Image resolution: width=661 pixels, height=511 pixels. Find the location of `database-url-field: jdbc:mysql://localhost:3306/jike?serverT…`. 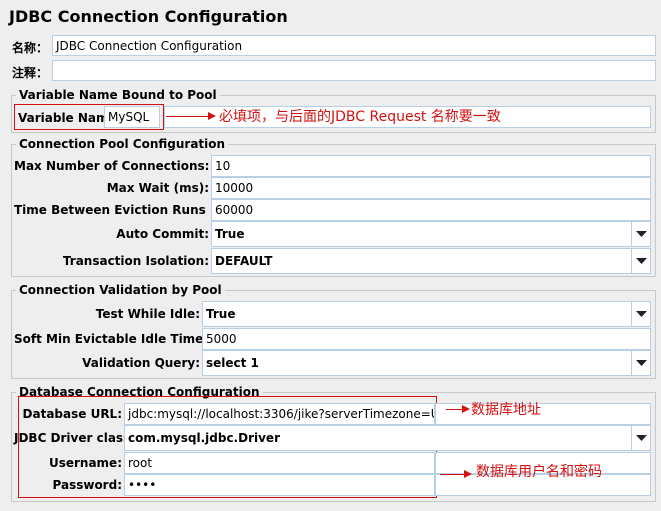

database-url-field: jdbc:mysql://localhost:3306/jike?serverT… is located at coordinates (279, 414).